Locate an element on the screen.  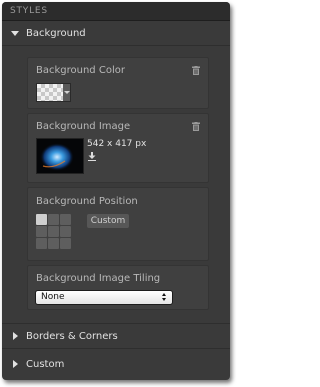
section-background-label: Background is located at coordinates (56, 33).